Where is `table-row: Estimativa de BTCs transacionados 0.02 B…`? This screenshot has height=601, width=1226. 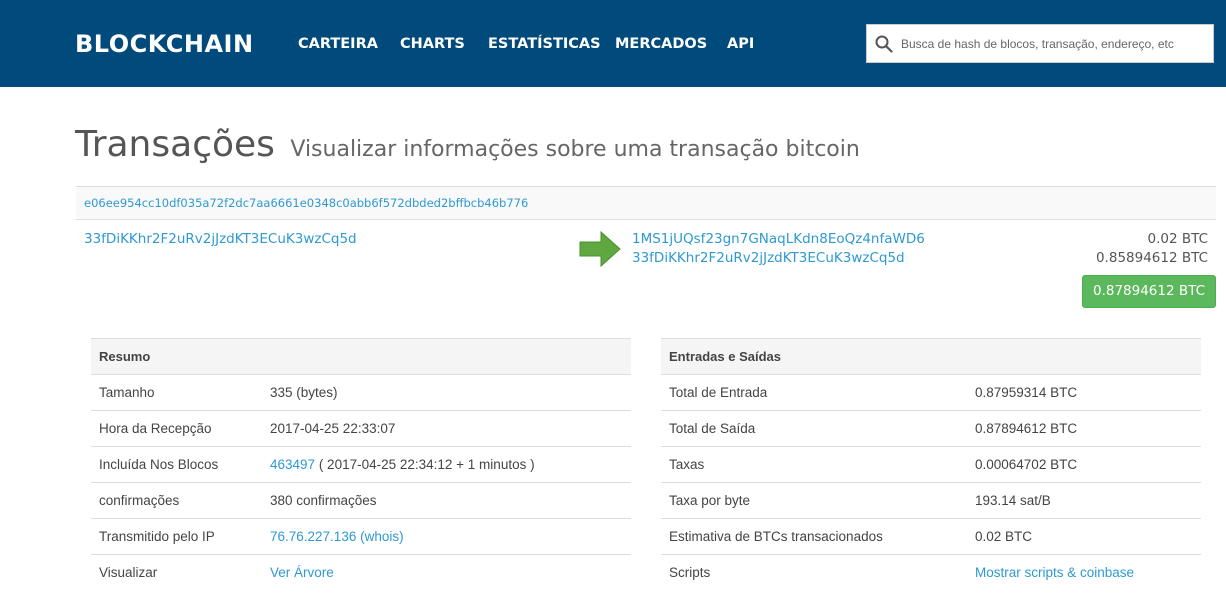
table-row: Estimativa de BTCs transacionados 0.02 B… is located at coordinates (931, 536).